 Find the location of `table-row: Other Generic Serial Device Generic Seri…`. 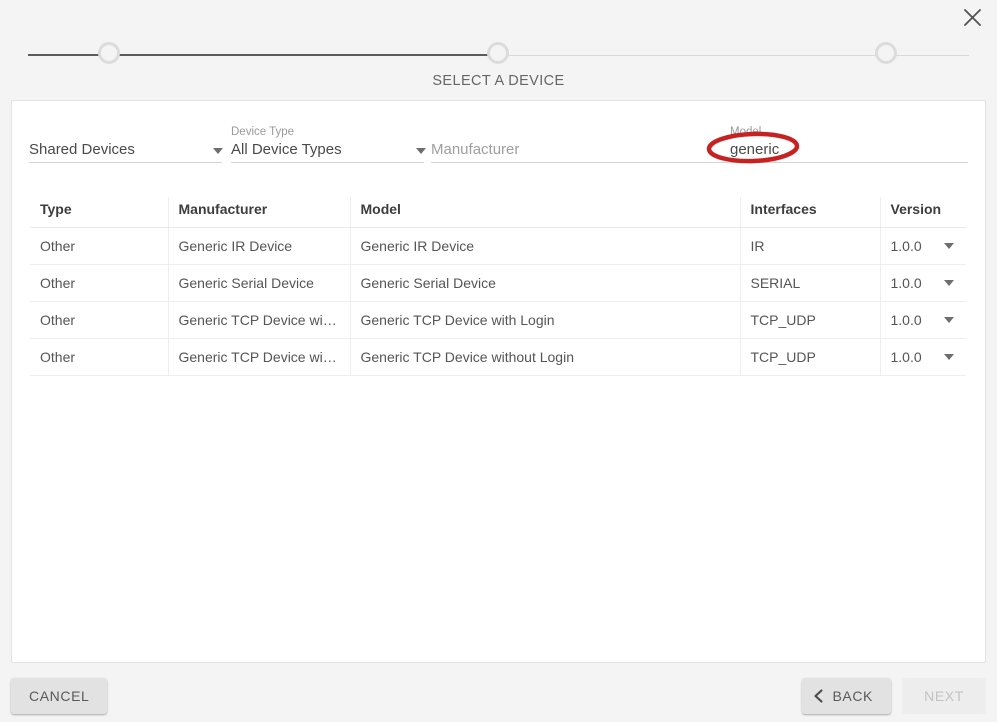

table-row: Other Generic Serial Device Generic Seri… is located at coordinates (498, 283).